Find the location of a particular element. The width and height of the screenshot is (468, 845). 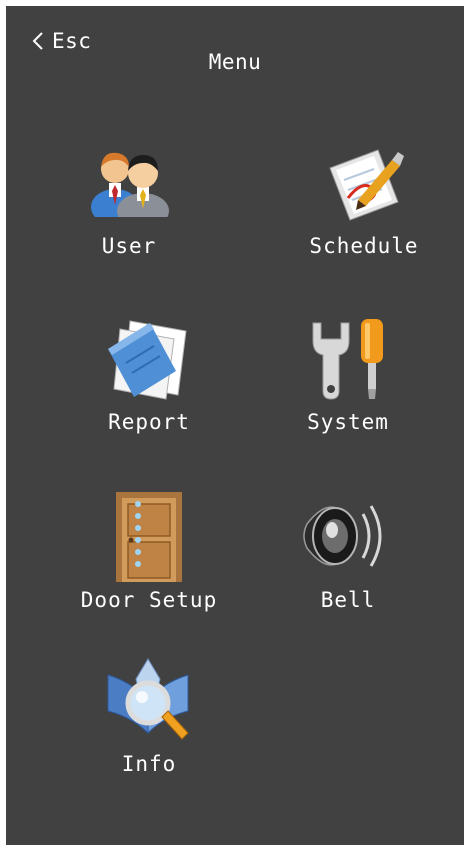

menu-item-bell: Bell is located at coordinates (348, 550).